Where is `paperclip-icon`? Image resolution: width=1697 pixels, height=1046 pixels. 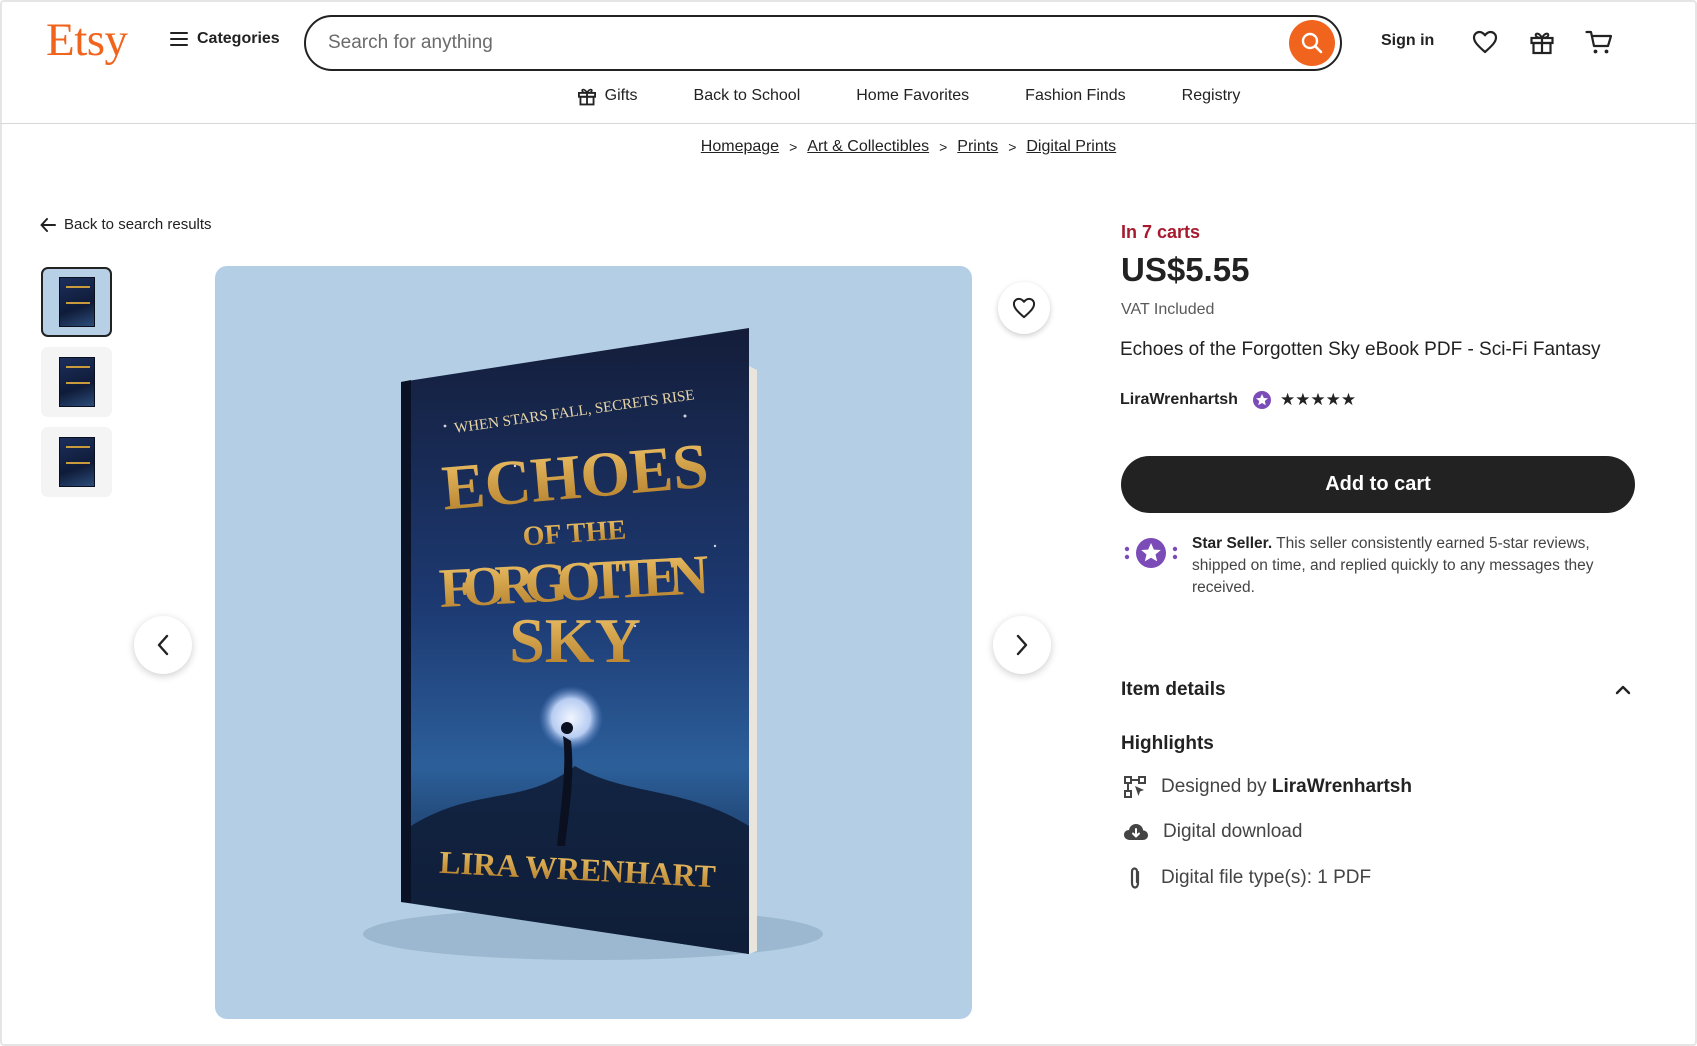
paperclip-icon is located at coordinates (1135, 878).